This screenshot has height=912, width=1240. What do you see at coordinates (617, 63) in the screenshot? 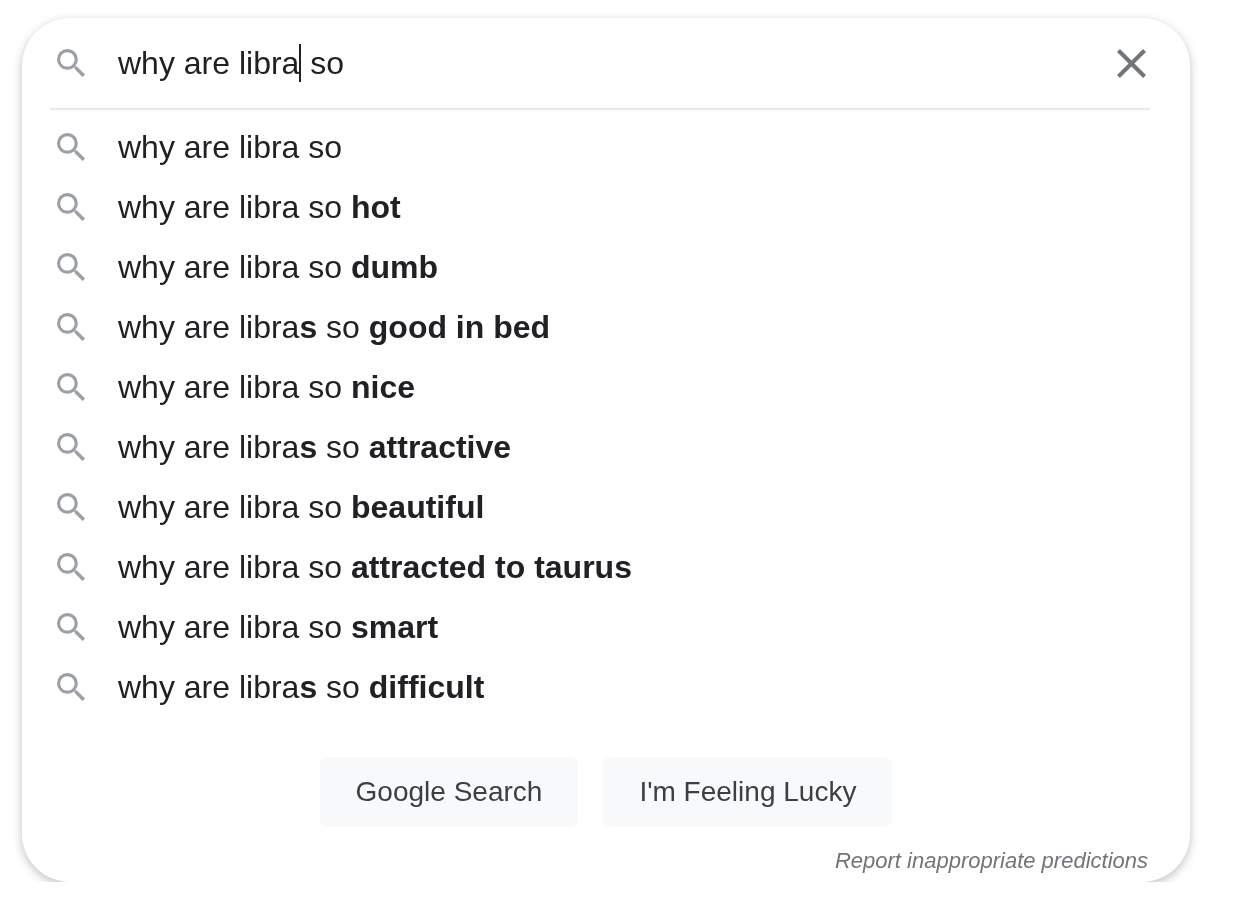
I see `search-input-field: why are libra so` at bounding box center [617, 63].